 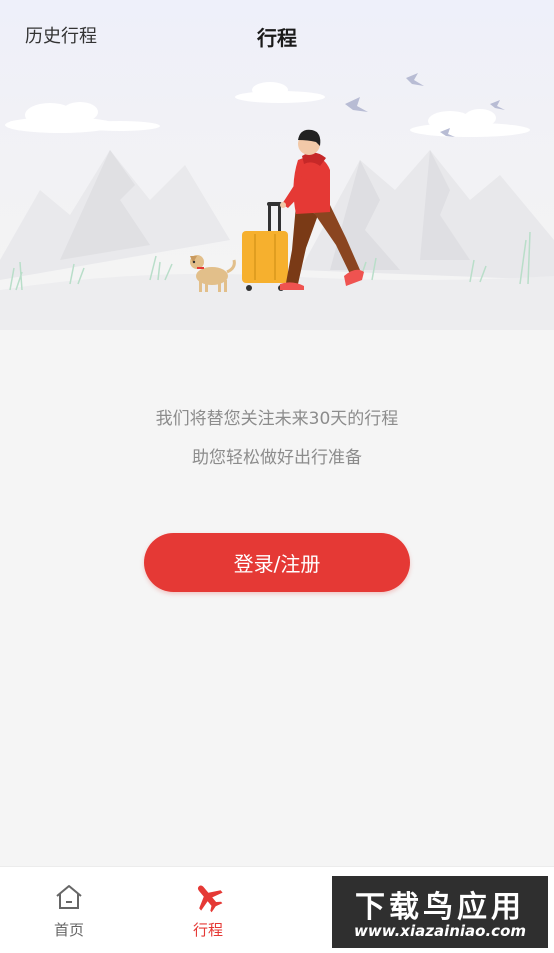 I want to click on airplane-icon, so click(x=210, y=899).